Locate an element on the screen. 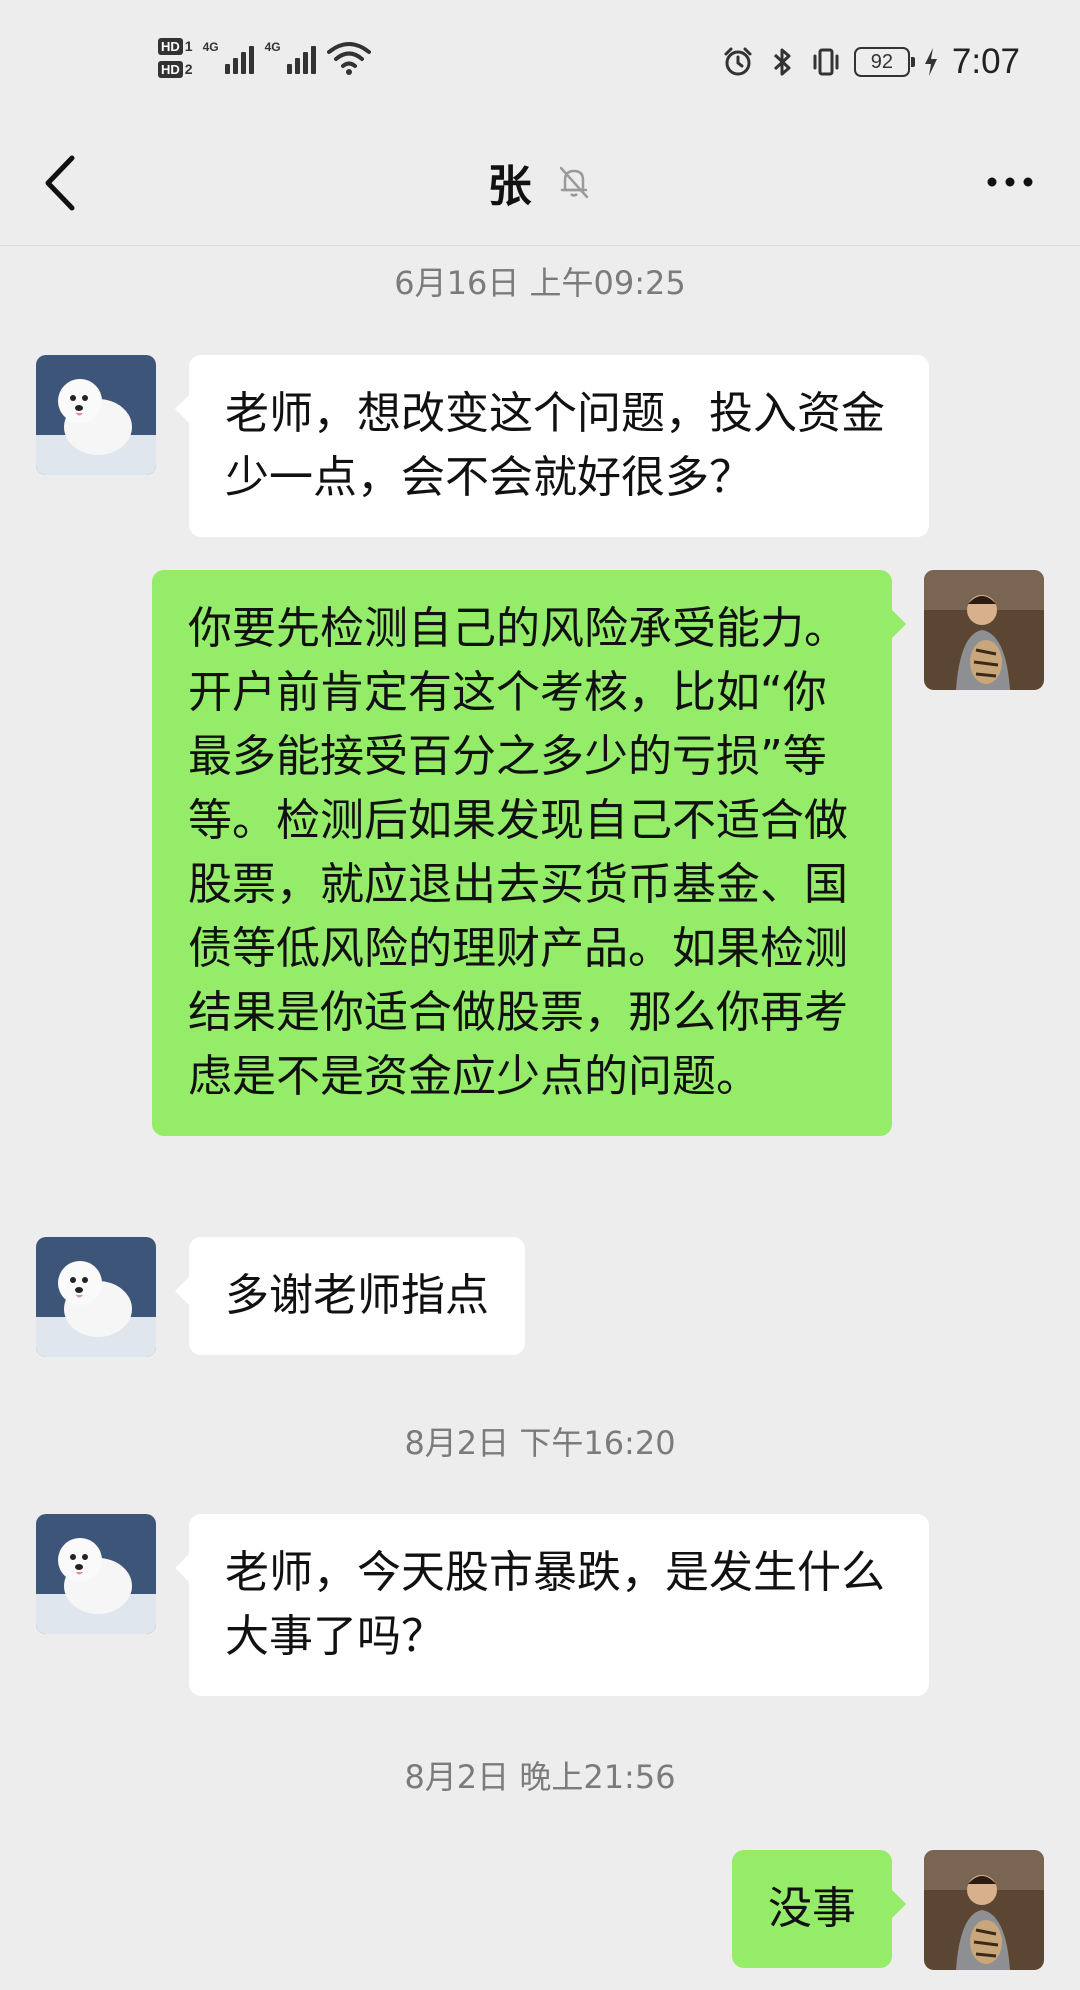  battery-icon: 92 is located at coordinates (884, 62).